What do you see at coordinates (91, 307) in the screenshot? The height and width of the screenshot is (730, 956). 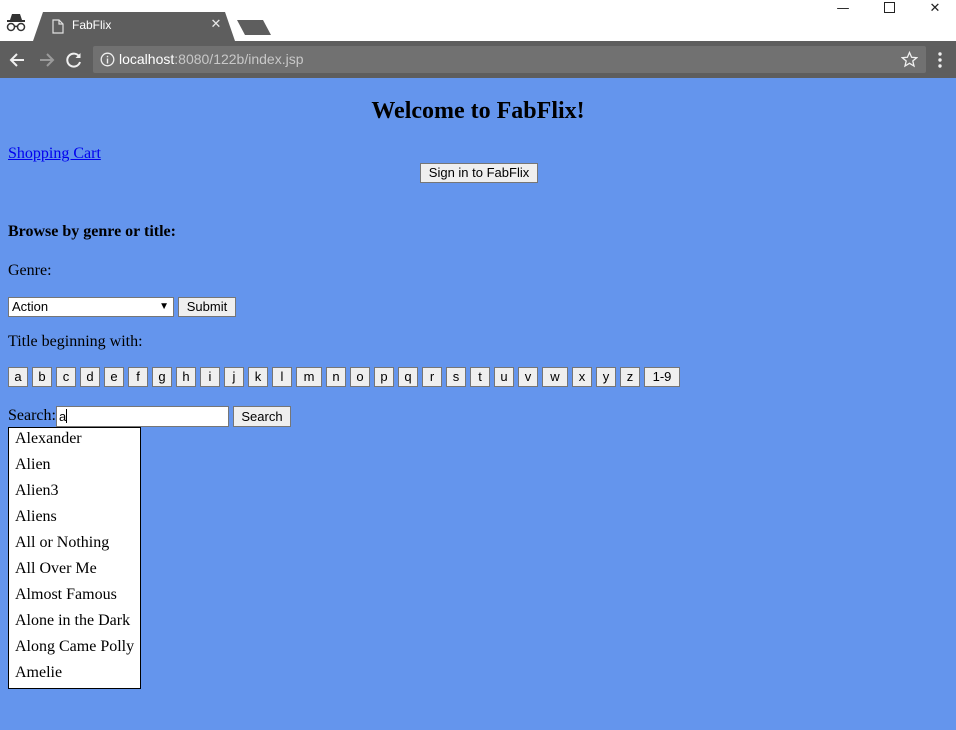 I see `genre-select: Action ▼` at bounding box center [91, 307].